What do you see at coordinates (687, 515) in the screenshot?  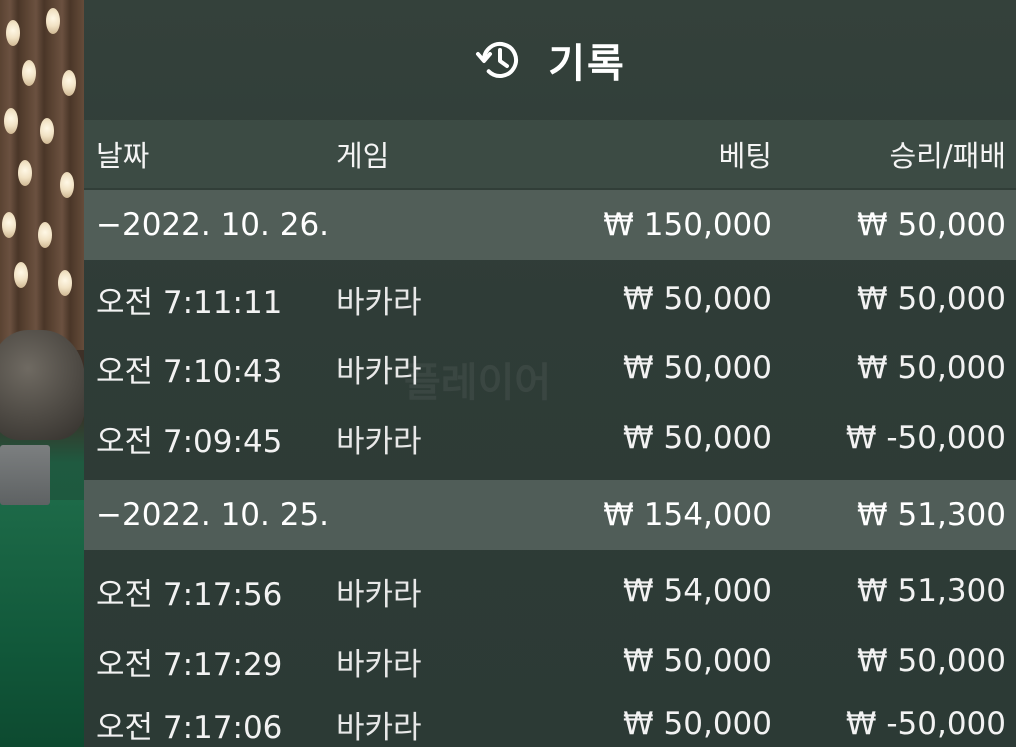 I see `row-bet: ₩ 154,000` at bounding box center [687, 515].